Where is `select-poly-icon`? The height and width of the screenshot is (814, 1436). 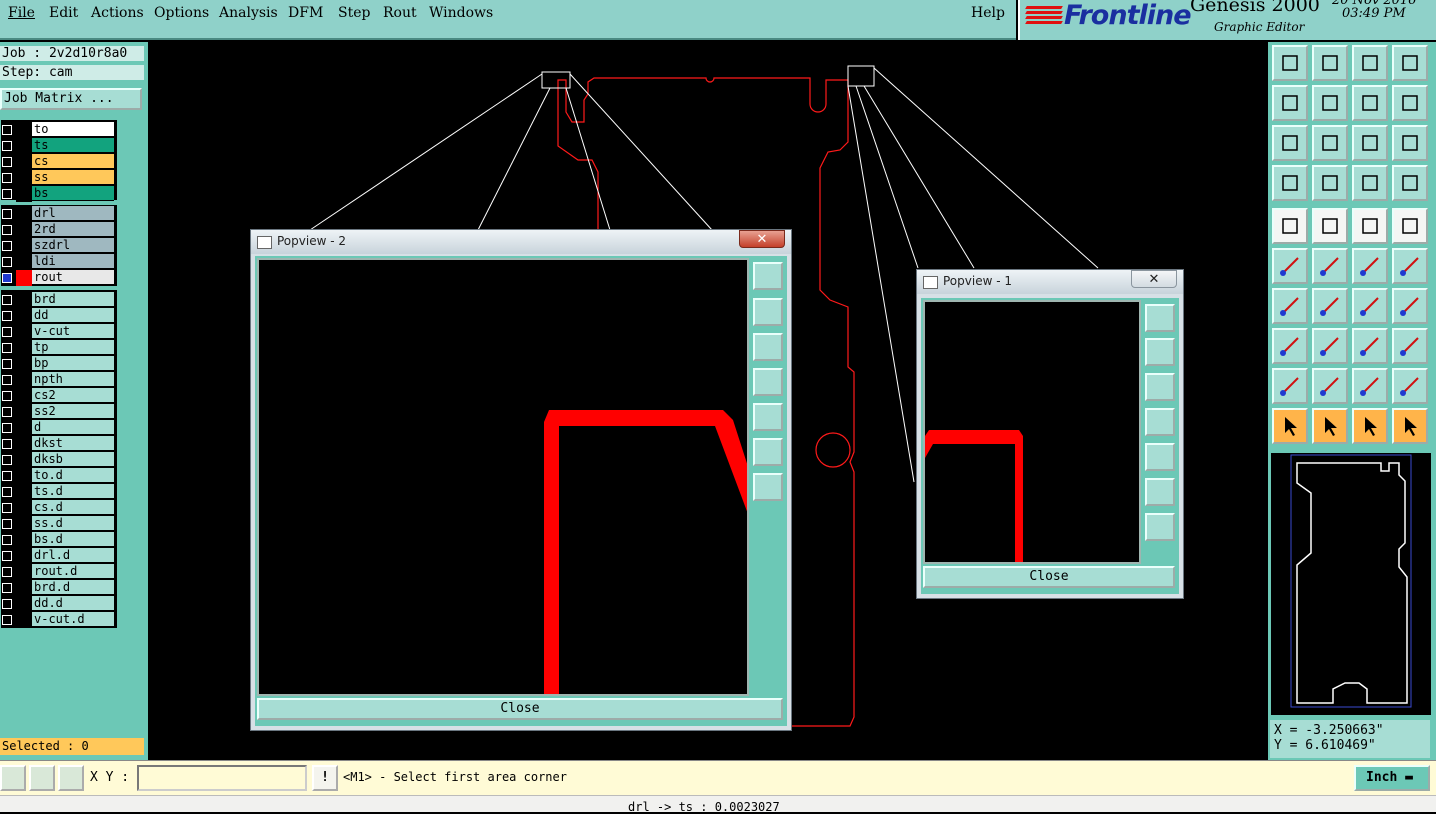
select-poly-icon is located at coordinates (1370, 426).